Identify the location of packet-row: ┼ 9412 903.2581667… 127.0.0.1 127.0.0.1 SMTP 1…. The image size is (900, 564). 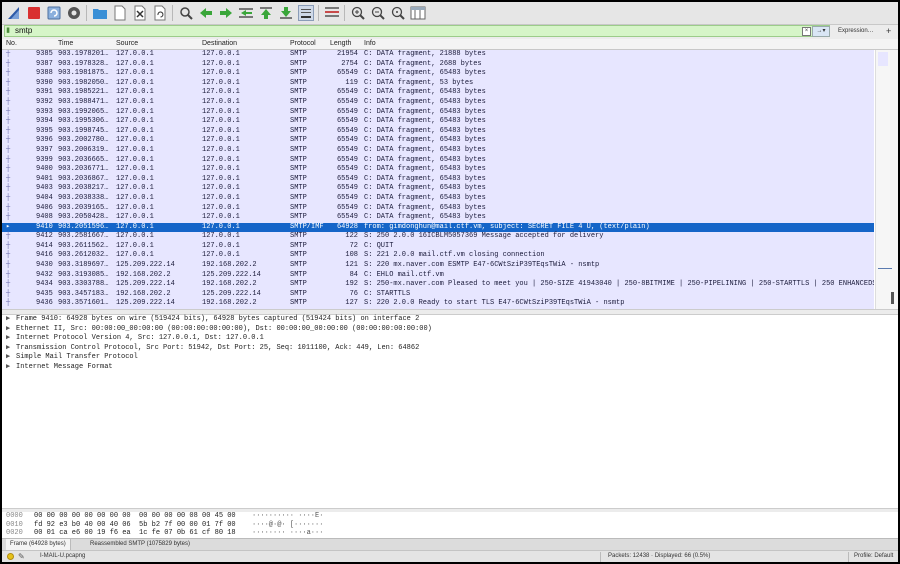
(438, 237).